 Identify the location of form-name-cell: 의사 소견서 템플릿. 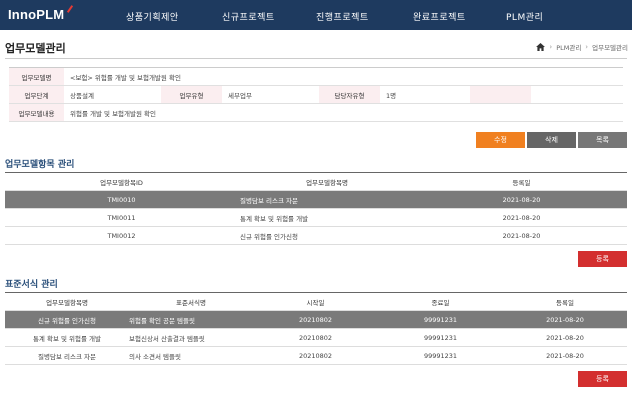
(155, 356).